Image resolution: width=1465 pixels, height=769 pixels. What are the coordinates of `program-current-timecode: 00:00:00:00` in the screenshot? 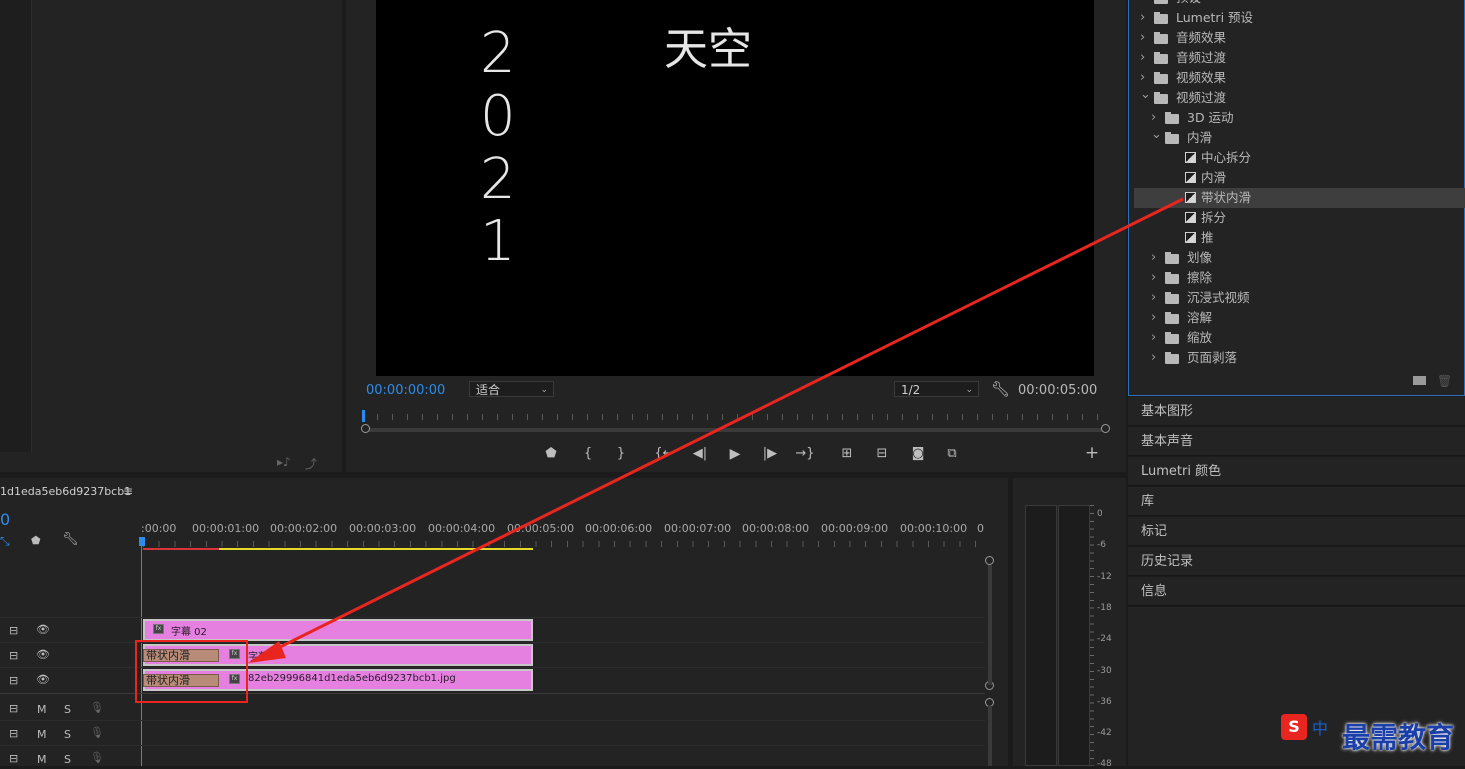 It's located at (405, 390).